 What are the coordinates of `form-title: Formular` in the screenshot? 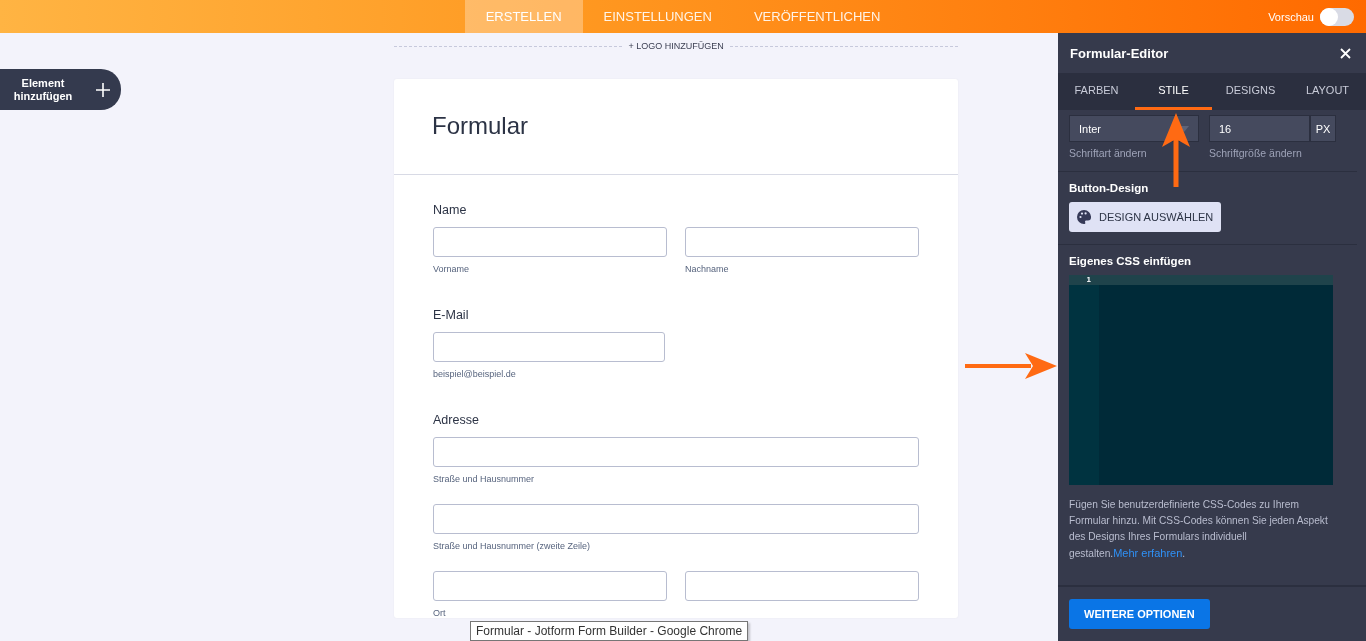 It's located at (676, 127).